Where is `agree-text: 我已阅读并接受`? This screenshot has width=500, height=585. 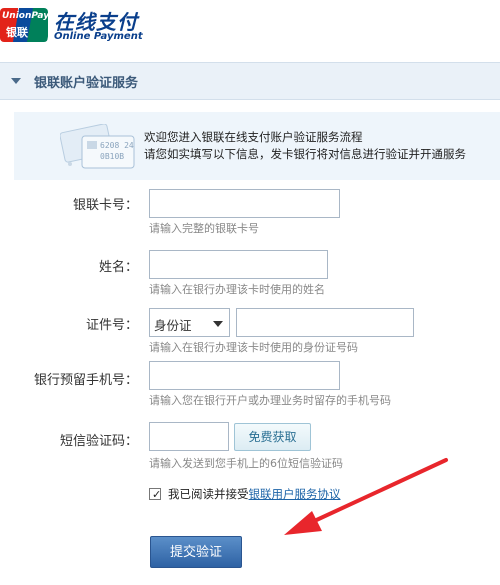 agree-text: 我已阅读并接受 is located at coordinates (208, 494).